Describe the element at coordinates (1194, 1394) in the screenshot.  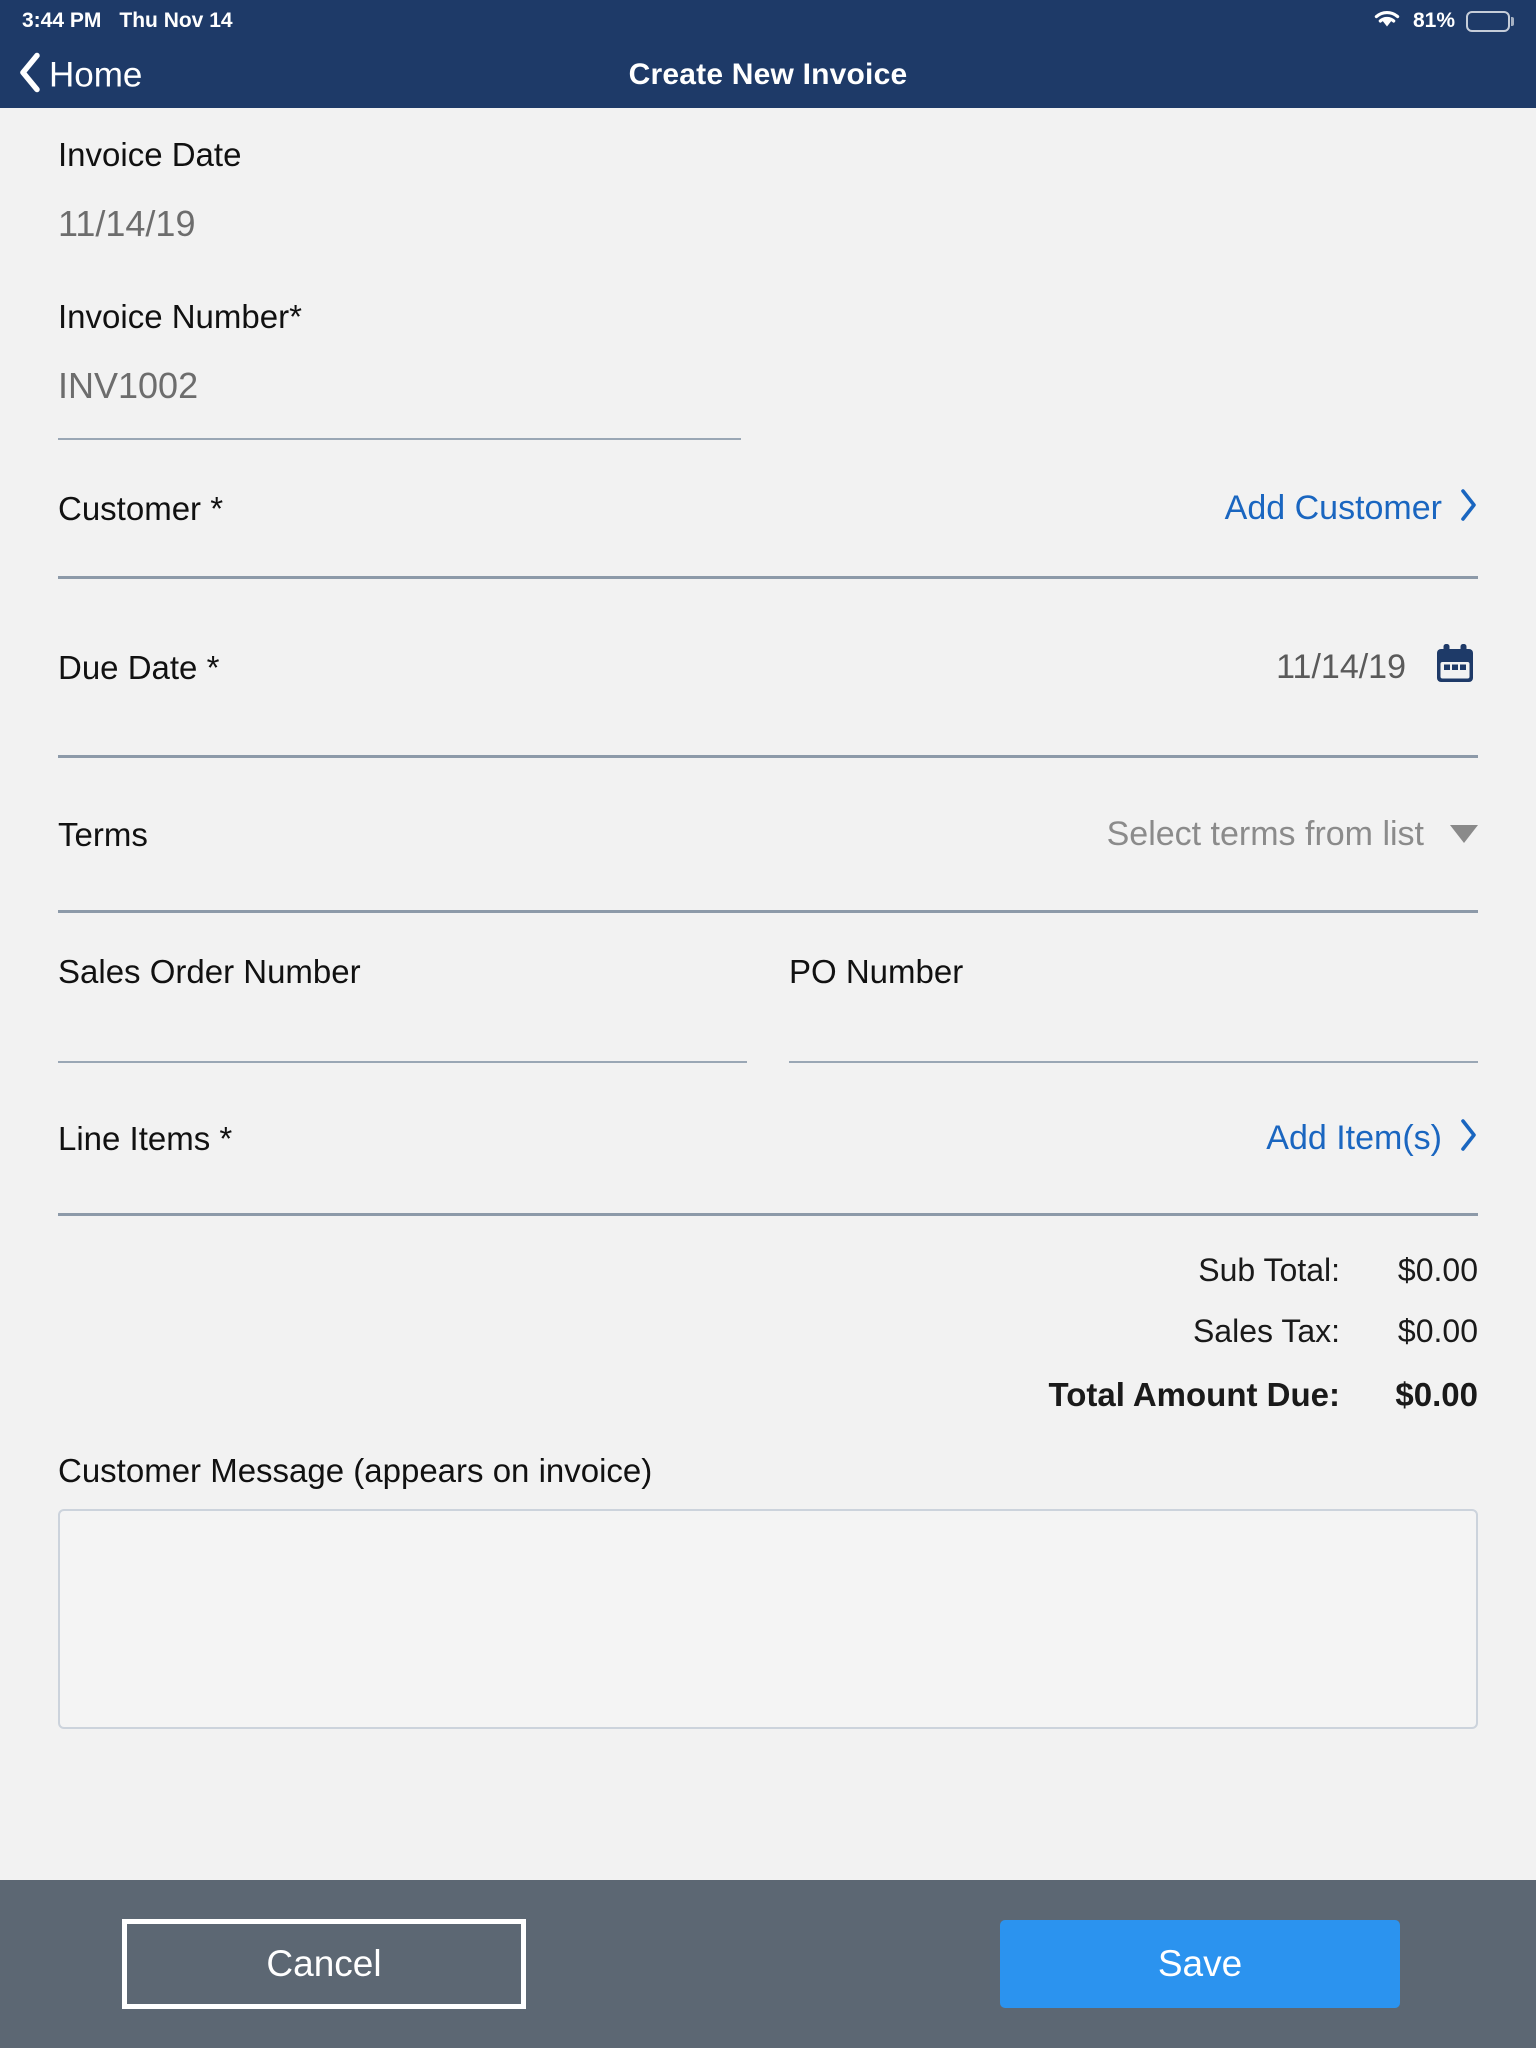
I see `total-amount-due-label: Total Amount Due:` at that location.